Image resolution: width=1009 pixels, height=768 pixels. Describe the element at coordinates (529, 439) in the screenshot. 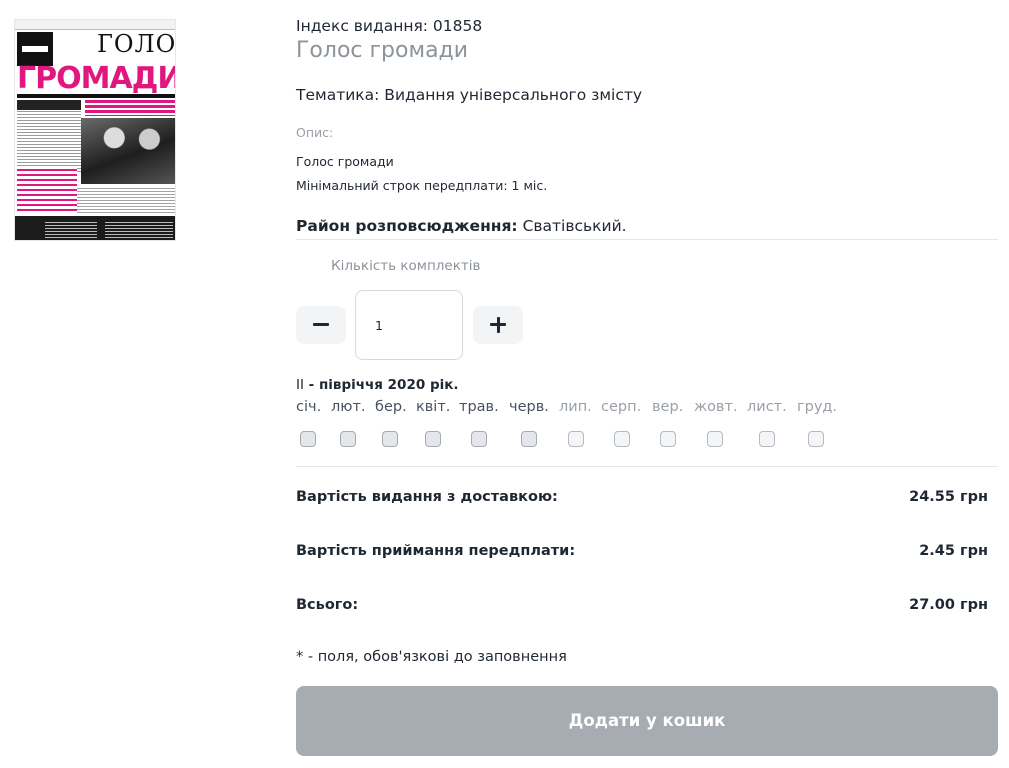

I see `month-checkbox-jun` at that location.